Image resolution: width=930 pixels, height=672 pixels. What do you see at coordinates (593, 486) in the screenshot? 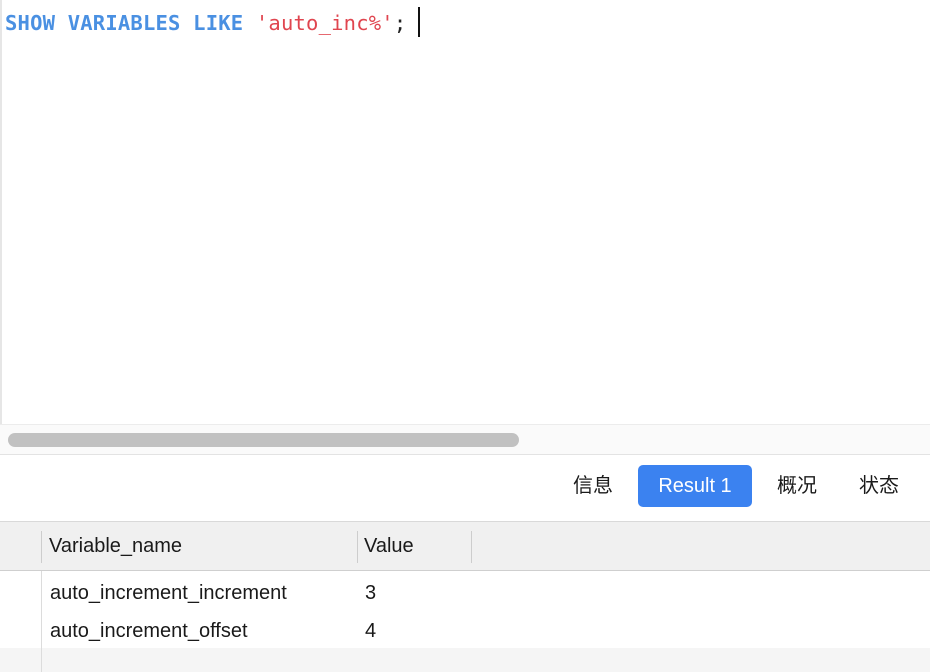
I see `tab-info: 信息` at bounding box center [593, 486].